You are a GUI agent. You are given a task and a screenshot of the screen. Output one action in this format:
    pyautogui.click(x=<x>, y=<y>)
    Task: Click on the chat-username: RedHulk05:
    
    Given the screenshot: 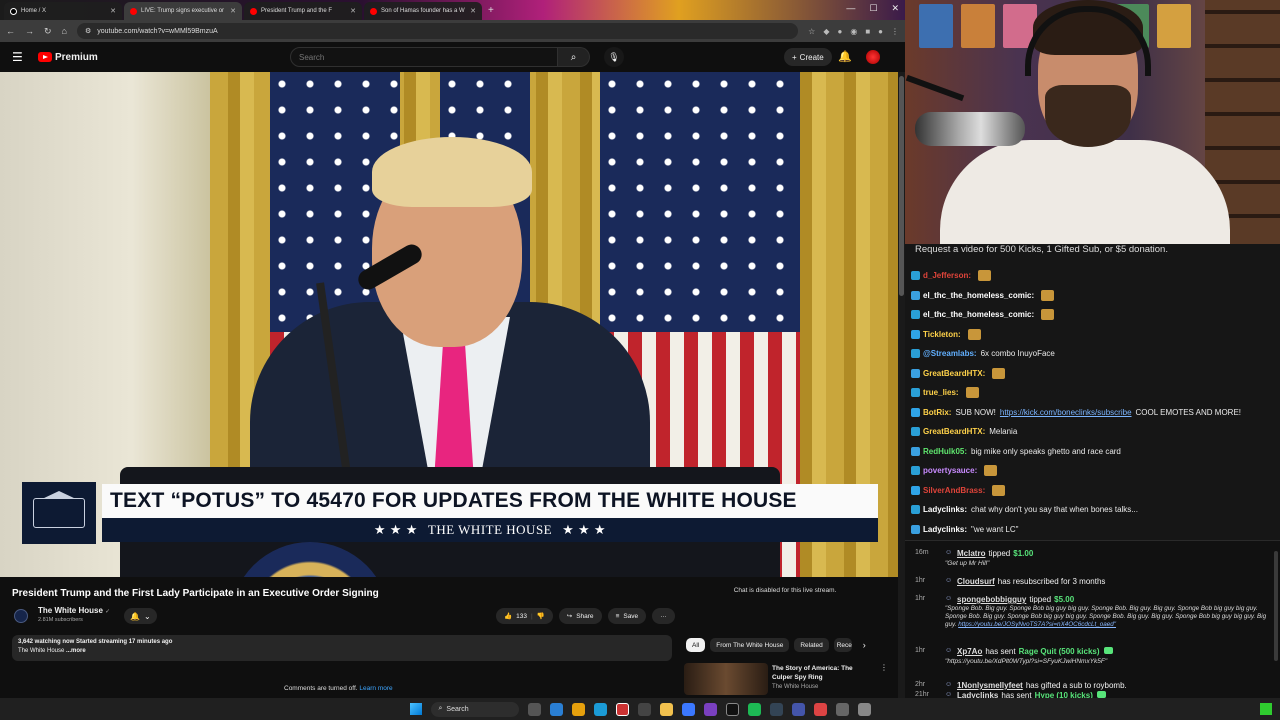 What is the action you would take?
    pyautogui.click(x=945, y=451)
    